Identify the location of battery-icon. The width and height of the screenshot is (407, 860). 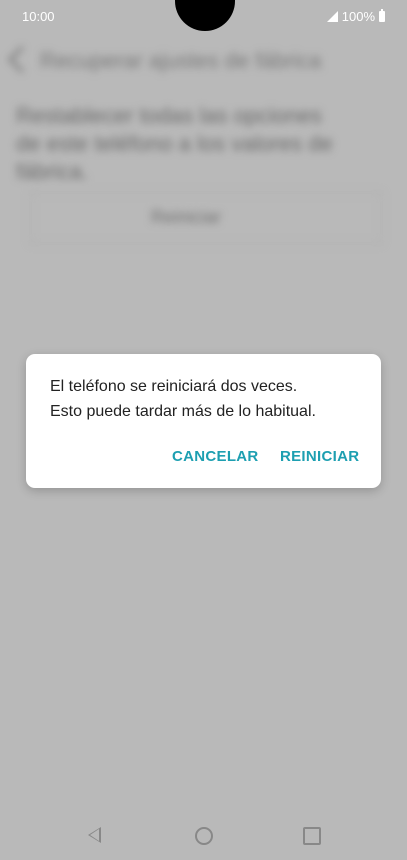
(382, 15).